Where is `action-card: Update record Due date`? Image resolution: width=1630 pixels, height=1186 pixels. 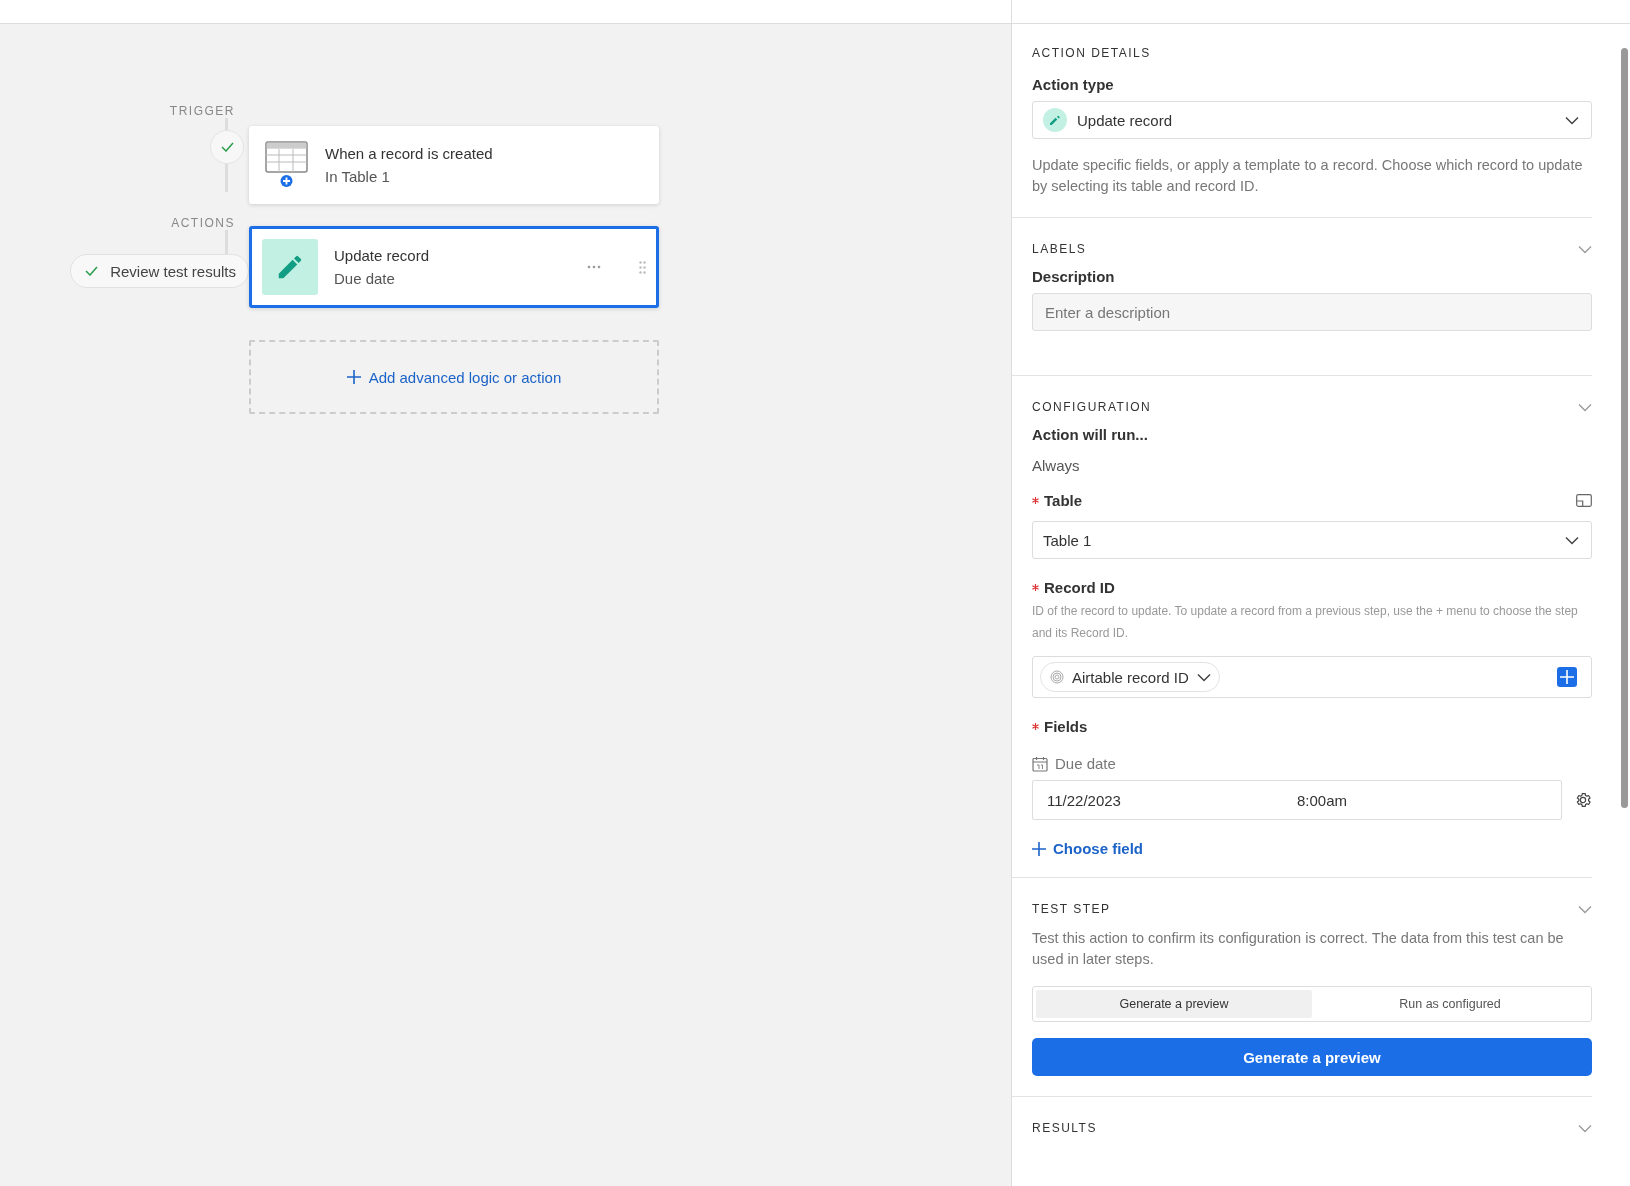 action-card: Update record Due date is located at coordinates (454, 267).